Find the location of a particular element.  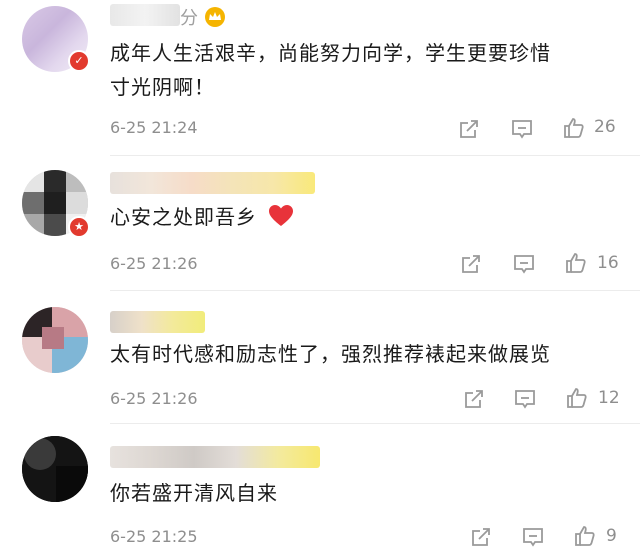

like-count: 9 is located at coordinates (611, 536).